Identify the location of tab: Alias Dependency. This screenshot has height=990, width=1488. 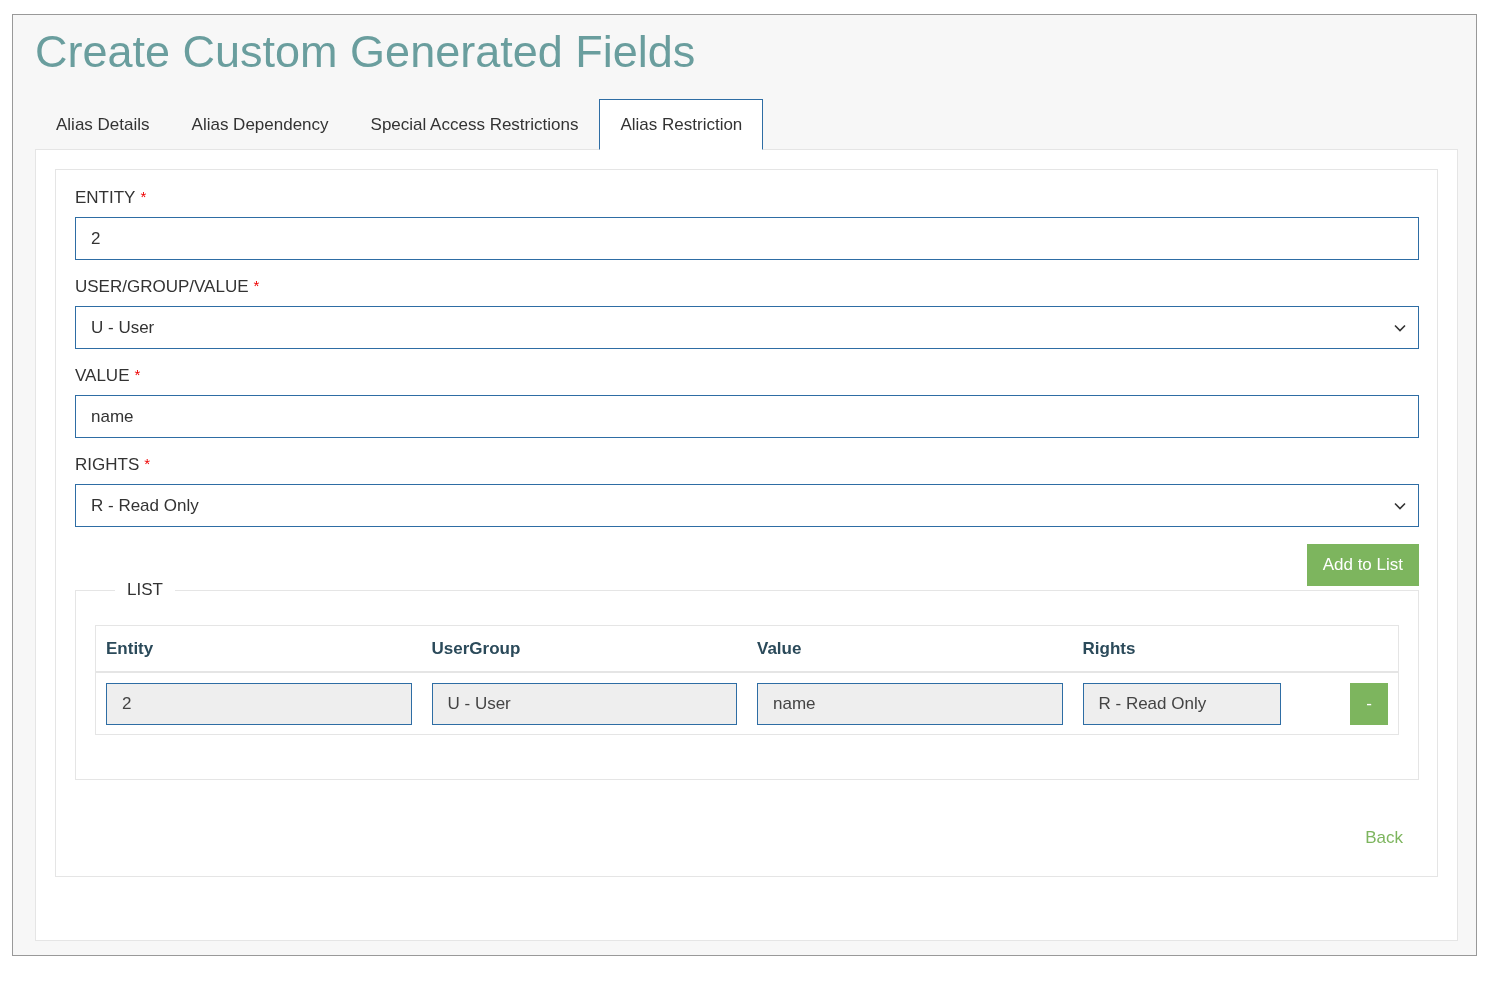
(260, 124).